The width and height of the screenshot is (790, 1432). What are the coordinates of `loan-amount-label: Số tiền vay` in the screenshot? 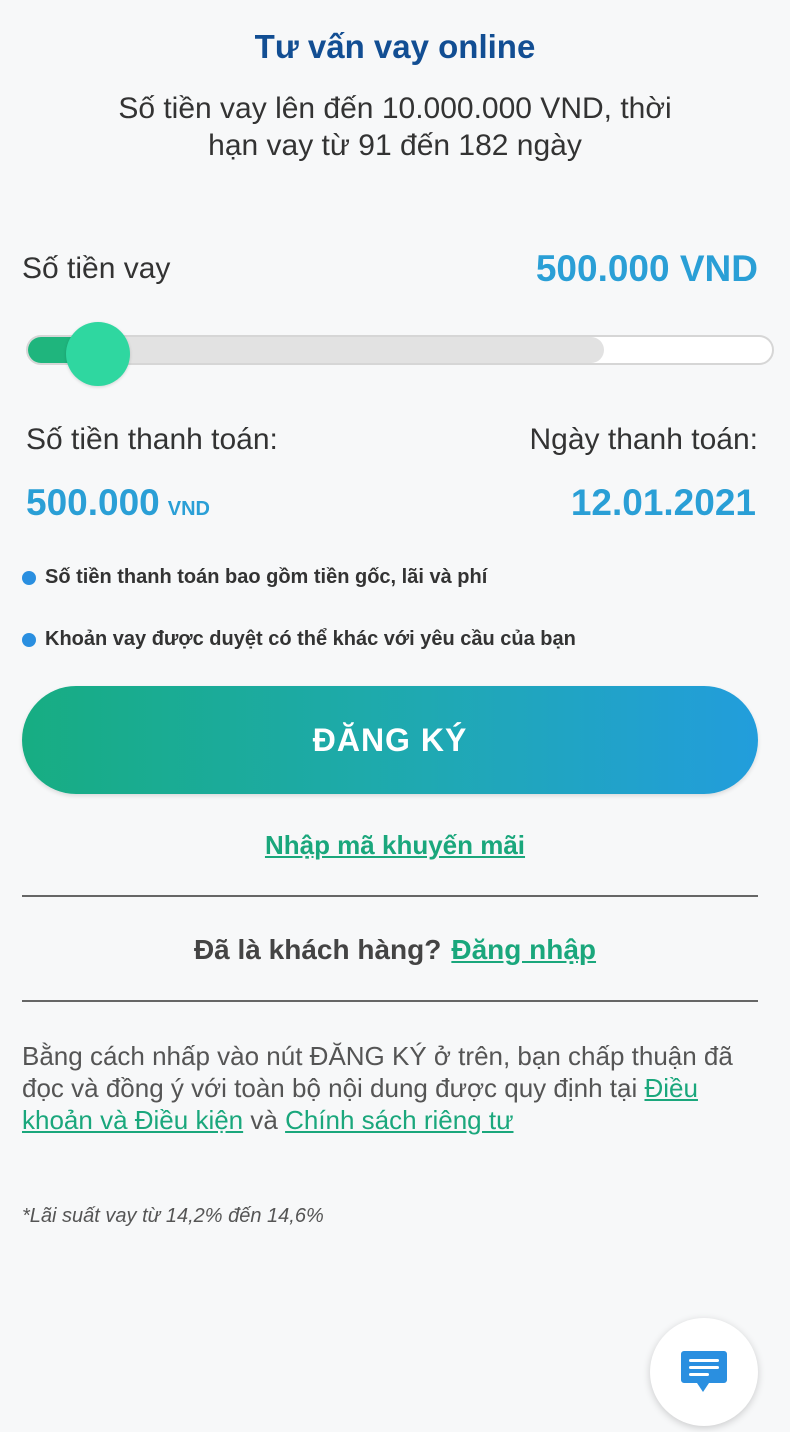 It's located at (96, 268).